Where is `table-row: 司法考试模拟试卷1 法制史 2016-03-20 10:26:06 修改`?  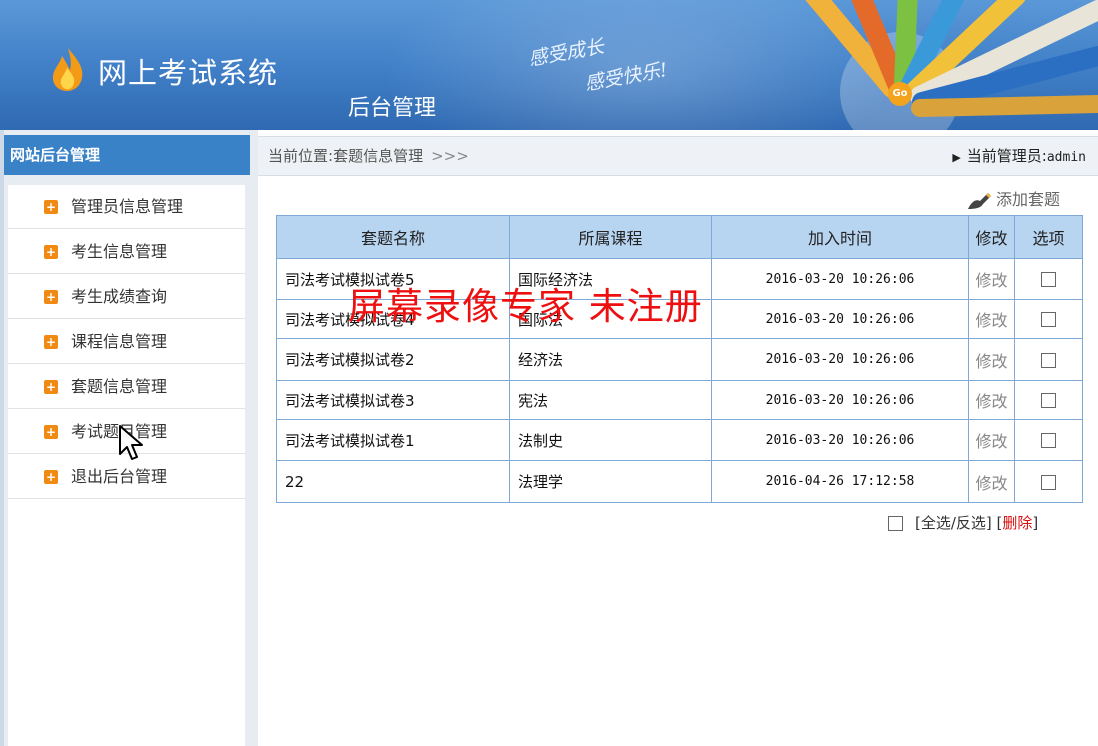 table-row: 司法考试模拟试卷1 法制史 2016-03-20 10:26:06 修改 is located at coordinates (679, 440).